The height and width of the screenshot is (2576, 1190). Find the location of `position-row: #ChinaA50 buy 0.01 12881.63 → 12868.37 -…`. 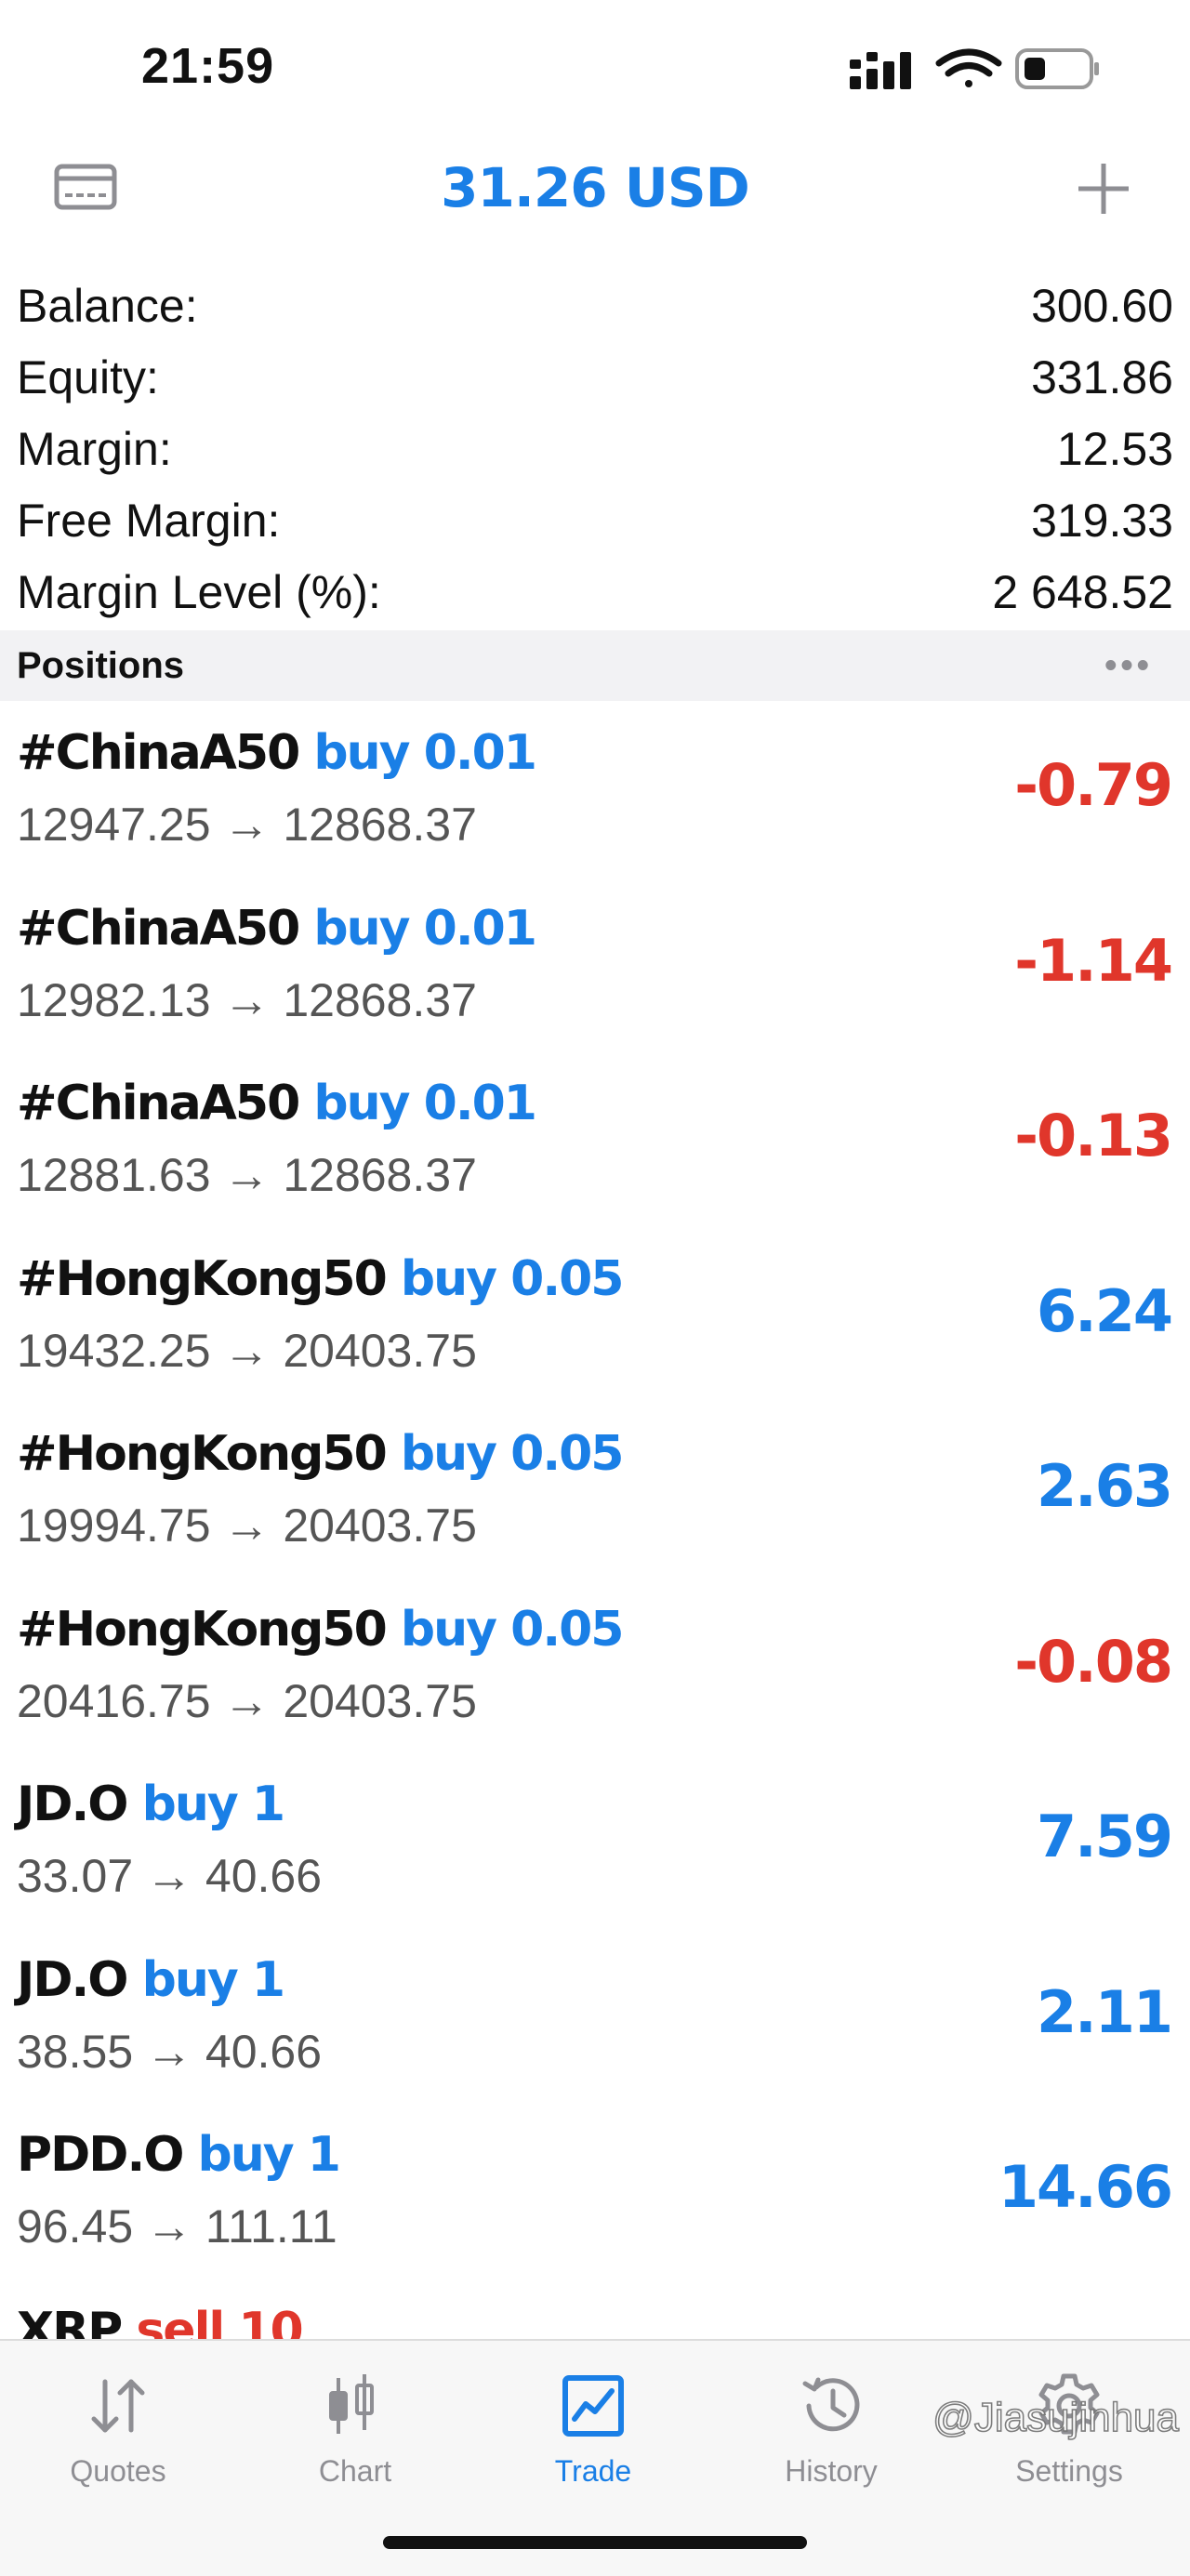

position-row: #ChinaA50 buy 0.01 12881.63 → 12868.37 -… is located at coordinates (595, 1139).